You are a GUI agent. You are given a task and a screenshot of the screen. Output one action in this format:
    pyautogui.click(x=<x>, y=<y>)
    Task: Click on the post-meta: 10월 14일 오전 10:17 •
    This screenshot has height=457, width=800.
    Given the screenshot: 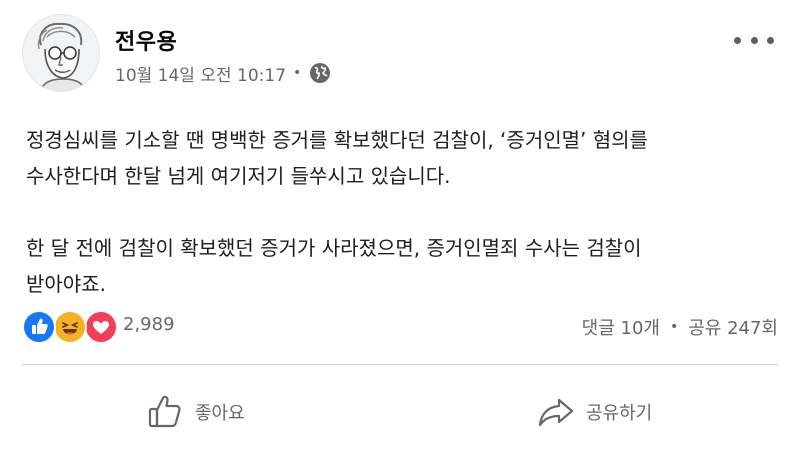 What is the action you would take?
    pyautogui.click(x=223, y=73)
    